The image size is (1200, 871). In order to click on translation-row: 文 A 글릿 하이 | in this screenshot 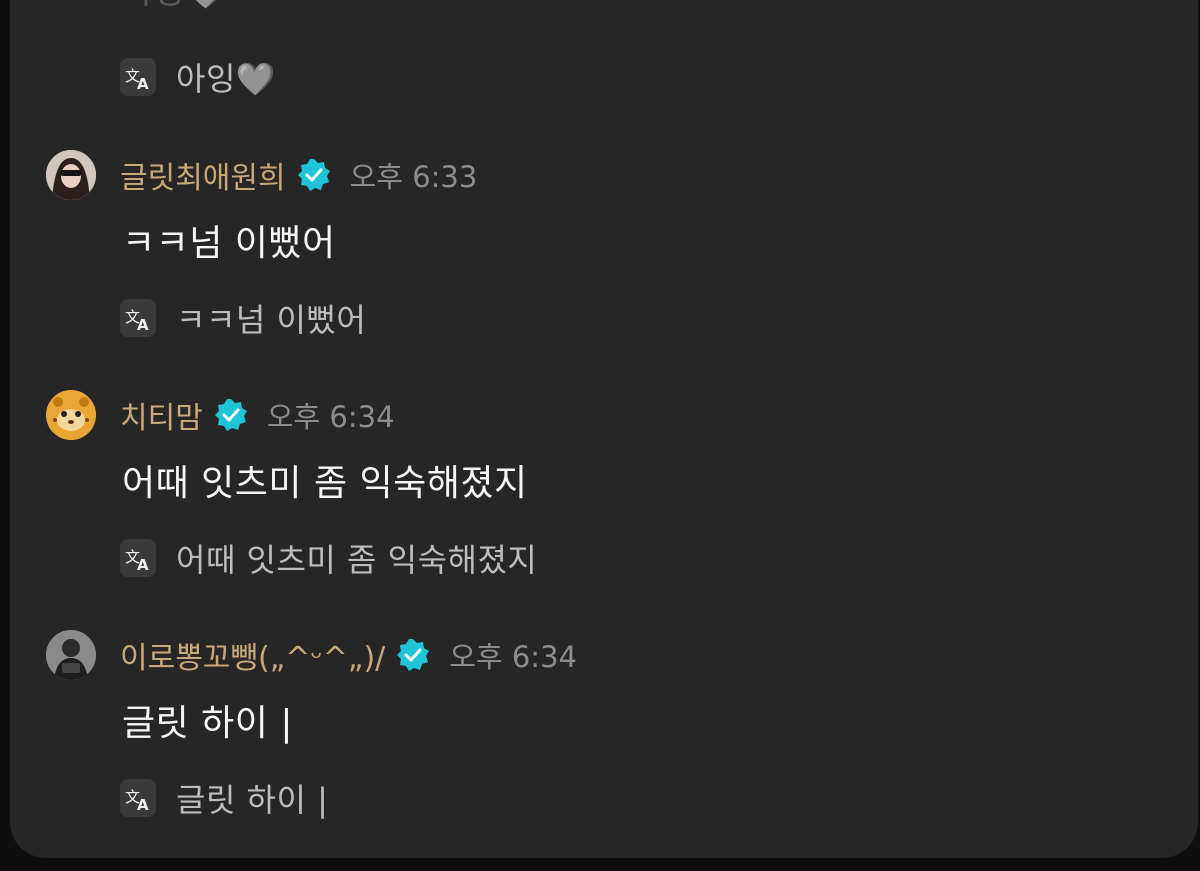, I will do `click(224, 798)`.